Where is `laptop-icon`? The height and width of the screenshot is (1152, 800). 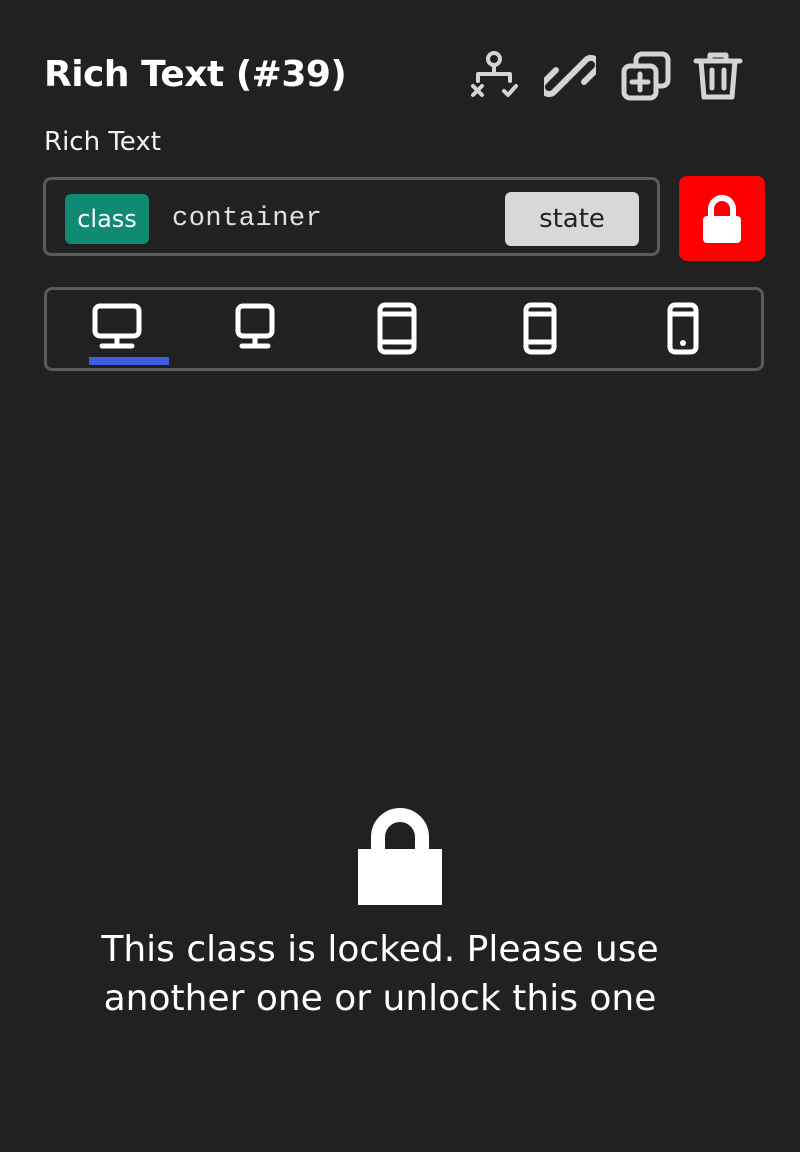 laptop-icon is located at coordinates (255, 326).